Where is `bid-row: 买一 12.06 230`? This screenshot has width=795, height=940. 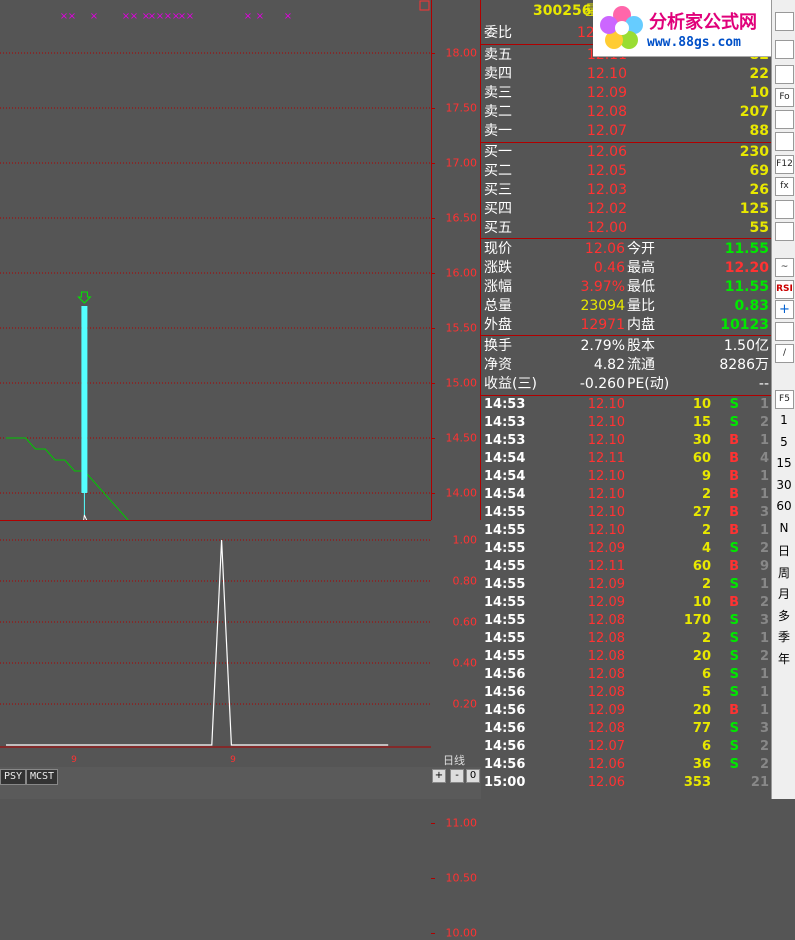 bid-row: 买一 12.06 230 is located at coordinates (626, 152).